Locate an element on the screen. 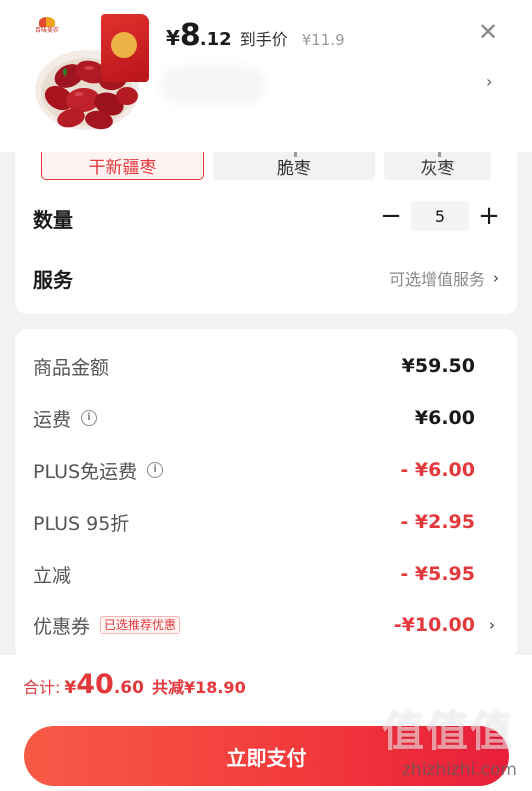 This screenshot has width=532, height=791. quantity-input: 5 is located at coordinates (440, 216).